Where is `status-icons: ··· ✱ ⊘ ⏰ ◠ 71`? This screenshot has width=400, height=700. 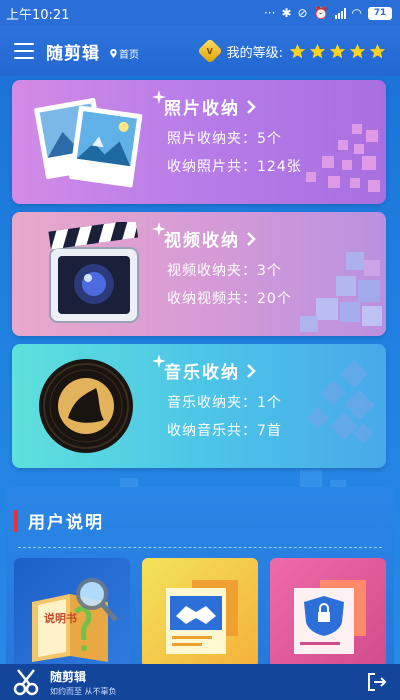
status-icons: ··· ✱ ⊘ ⏰ ◠ 71 is located at coordinates (328, 13).